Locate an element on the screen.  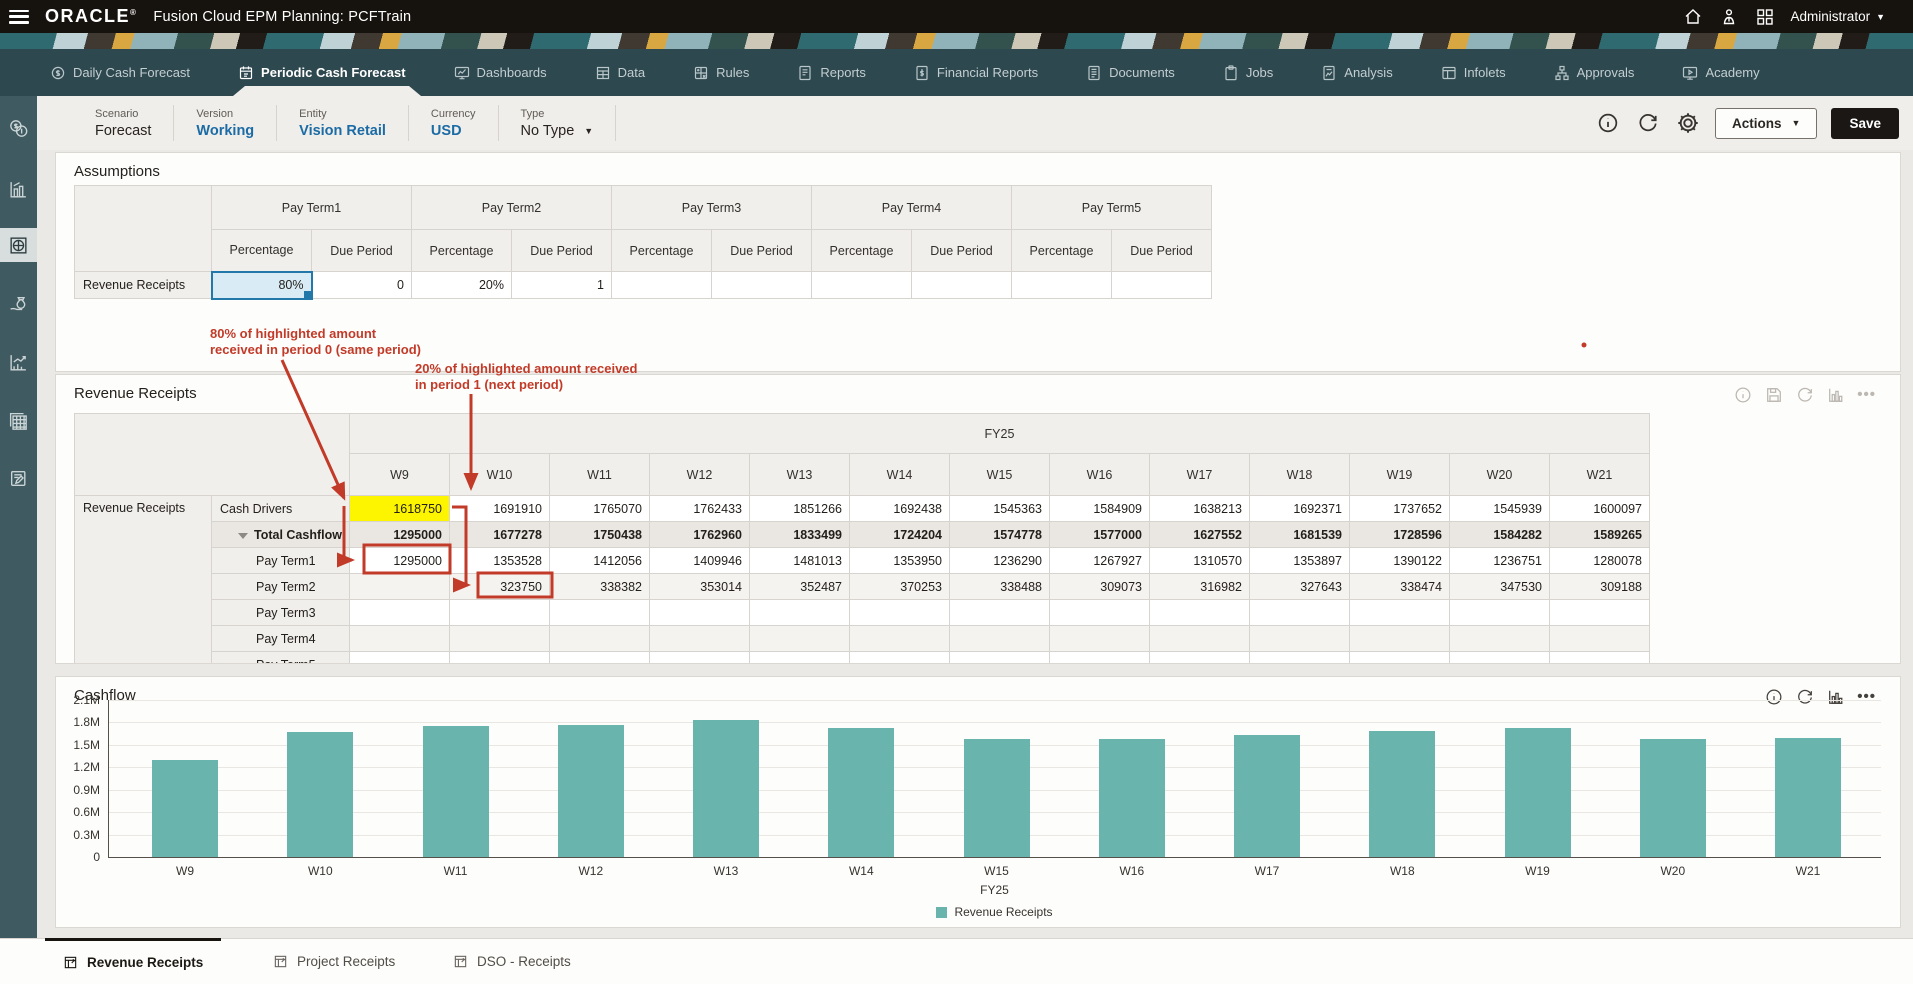
sidebar-item-table-grid is located at coordinates (18, 421).